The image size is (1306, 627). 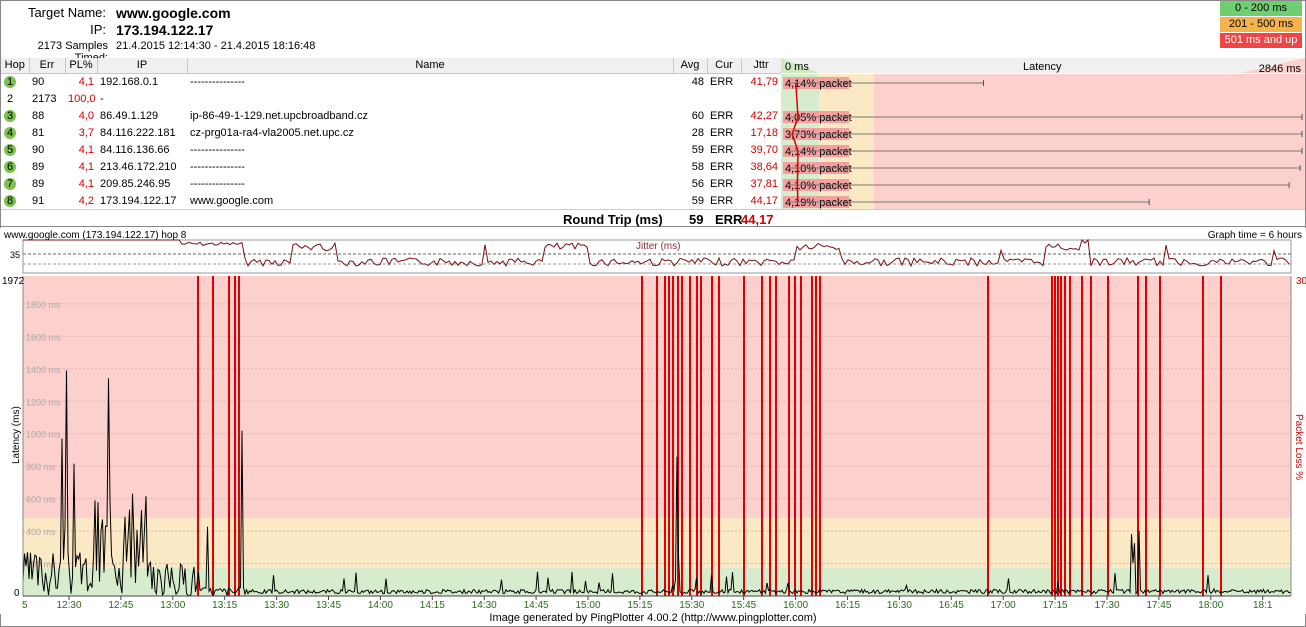 What do you see at coordinates (216, 46) in the screenshot?
I see `samples-value: 21.4.2015 12:14:30 - 21.4.2015 18:16:48` at bounding box center [216, 46].